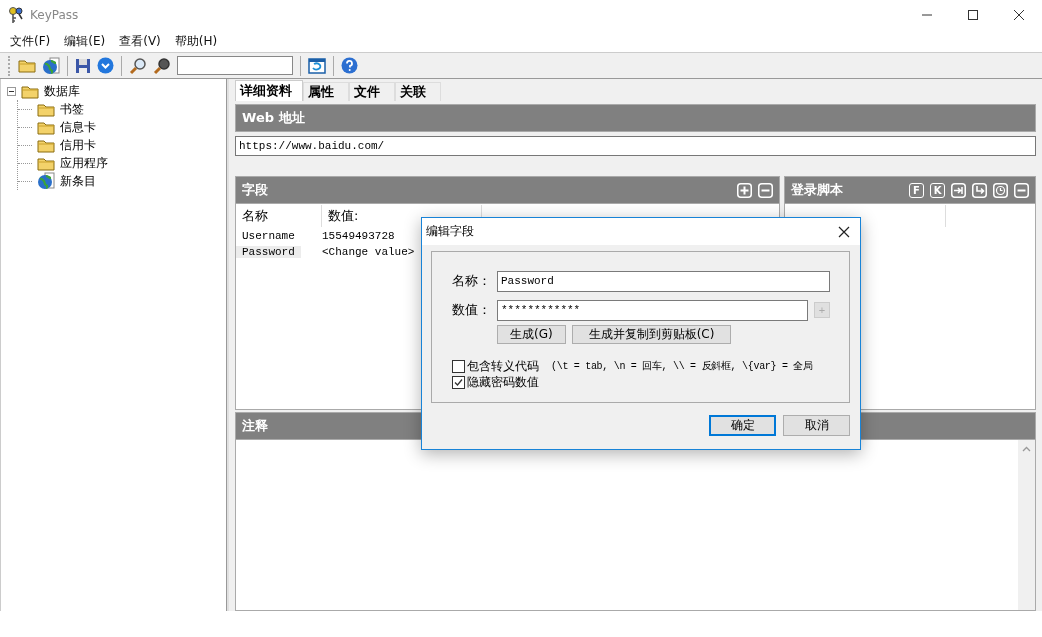  I want to click on tree-item: 新条目, so click(78, 181).